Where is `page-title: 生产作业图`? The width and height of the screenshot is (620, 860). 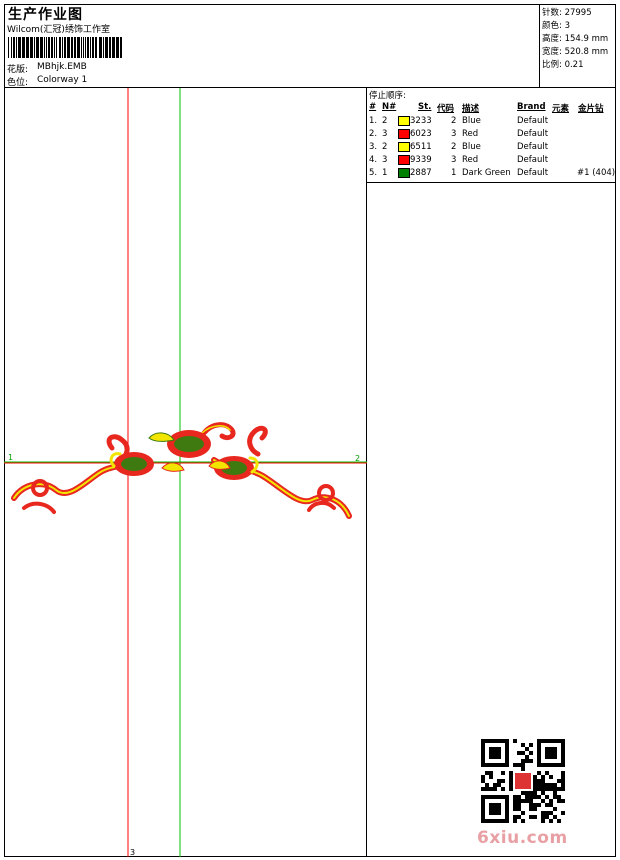
page-title: 生产作业图 is located at coordinates (45, 15).